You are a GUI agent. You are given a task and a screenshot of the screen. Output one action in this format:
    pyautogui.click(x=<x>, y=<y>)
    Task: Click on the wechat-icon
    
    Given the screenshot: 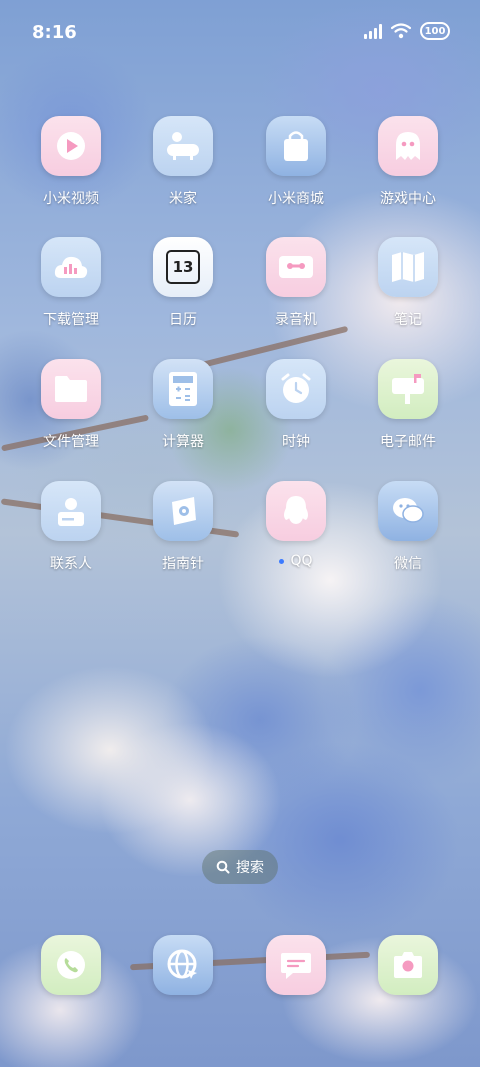 What is the action you would take?
    pyautogui.click(x=408, y=511)
    